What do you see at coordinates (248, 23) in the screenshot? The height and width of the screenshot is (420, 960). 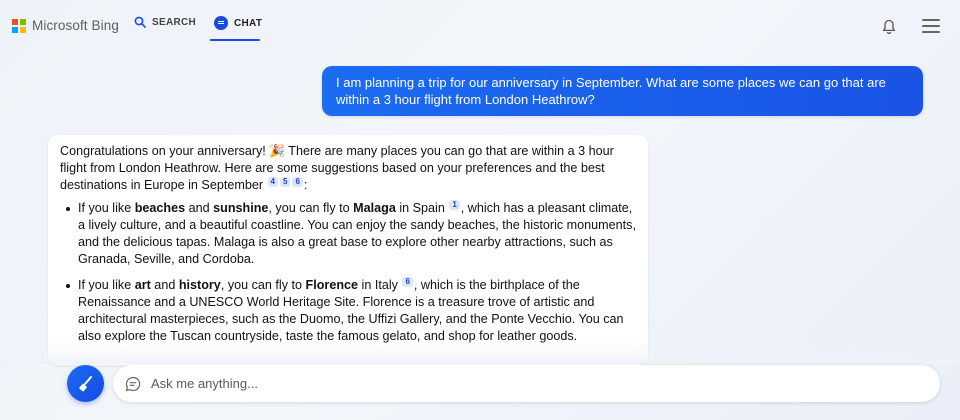 I see `tab-chat-label: CHAT` at bounding box center [248, 23].